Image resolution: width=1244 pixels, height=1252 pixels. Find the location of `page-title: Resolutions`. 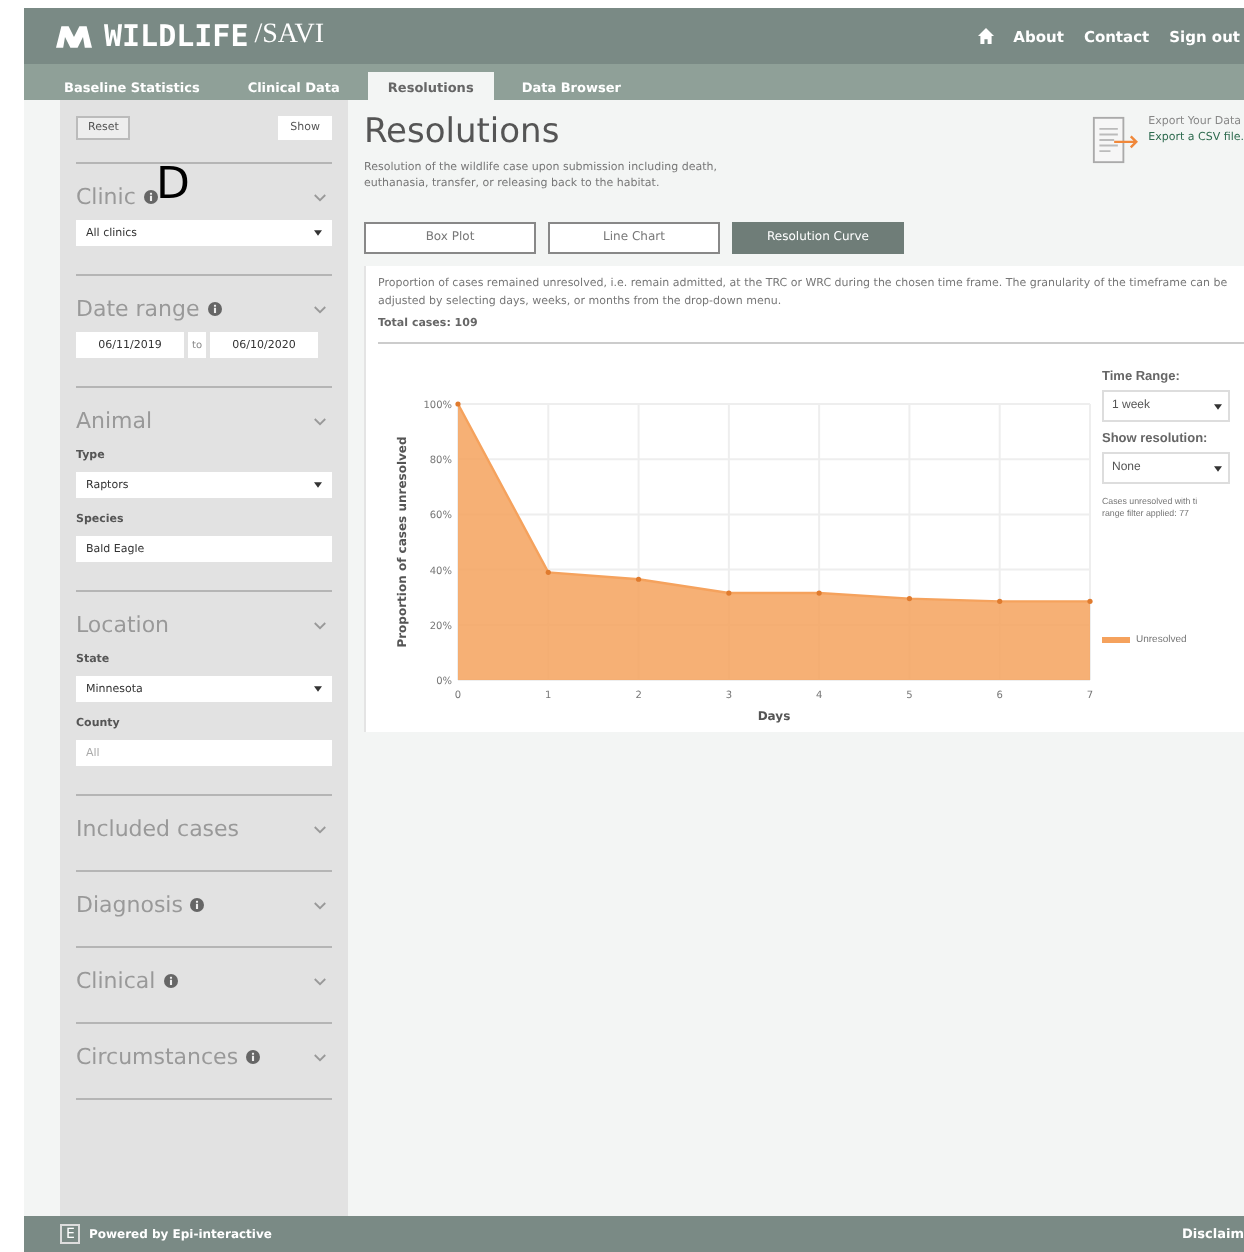

page-title: Resolutions is located at coordinates (463, 132).